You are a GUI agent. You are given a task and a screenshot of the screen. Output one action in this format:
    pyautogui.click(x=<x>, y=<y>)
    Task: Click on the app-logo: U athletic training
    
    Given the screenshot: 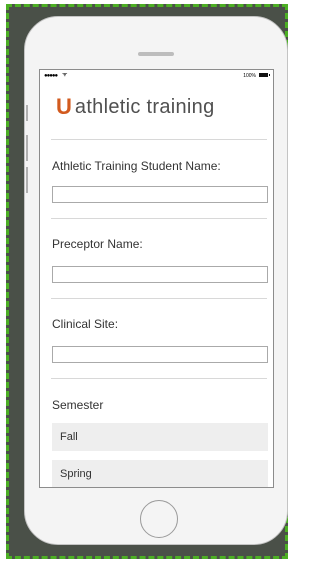 What is the action you would take?
    pyautogui.click(x=161, y=107)
    